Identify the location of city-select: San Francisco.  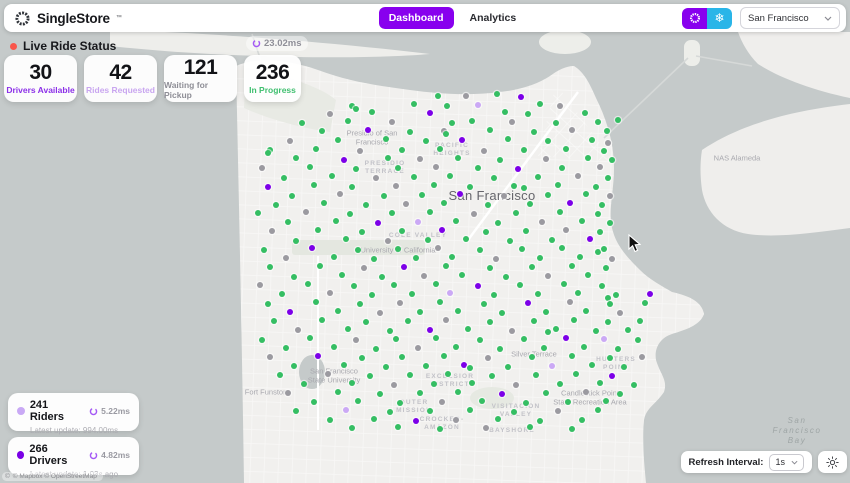
(790, 18).